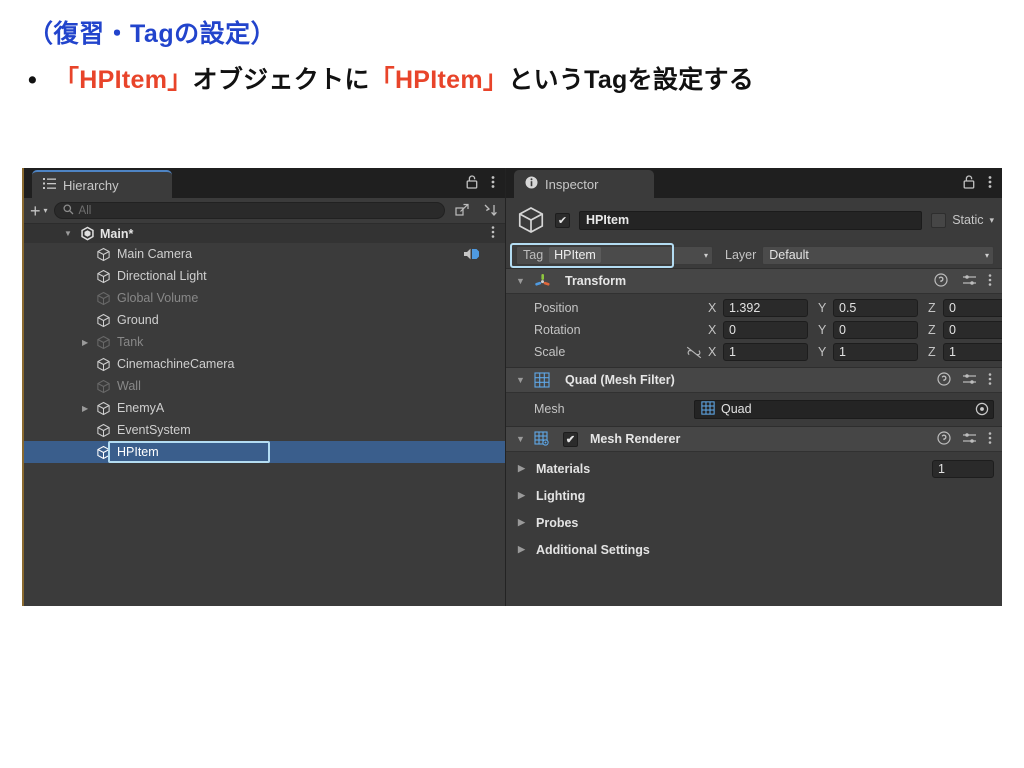 This screenshot has width=1024, height=768. Describe the element at coordinates (754, 281) in the screenshot. I see `component-header-transform: ▼ Transform` at that location.